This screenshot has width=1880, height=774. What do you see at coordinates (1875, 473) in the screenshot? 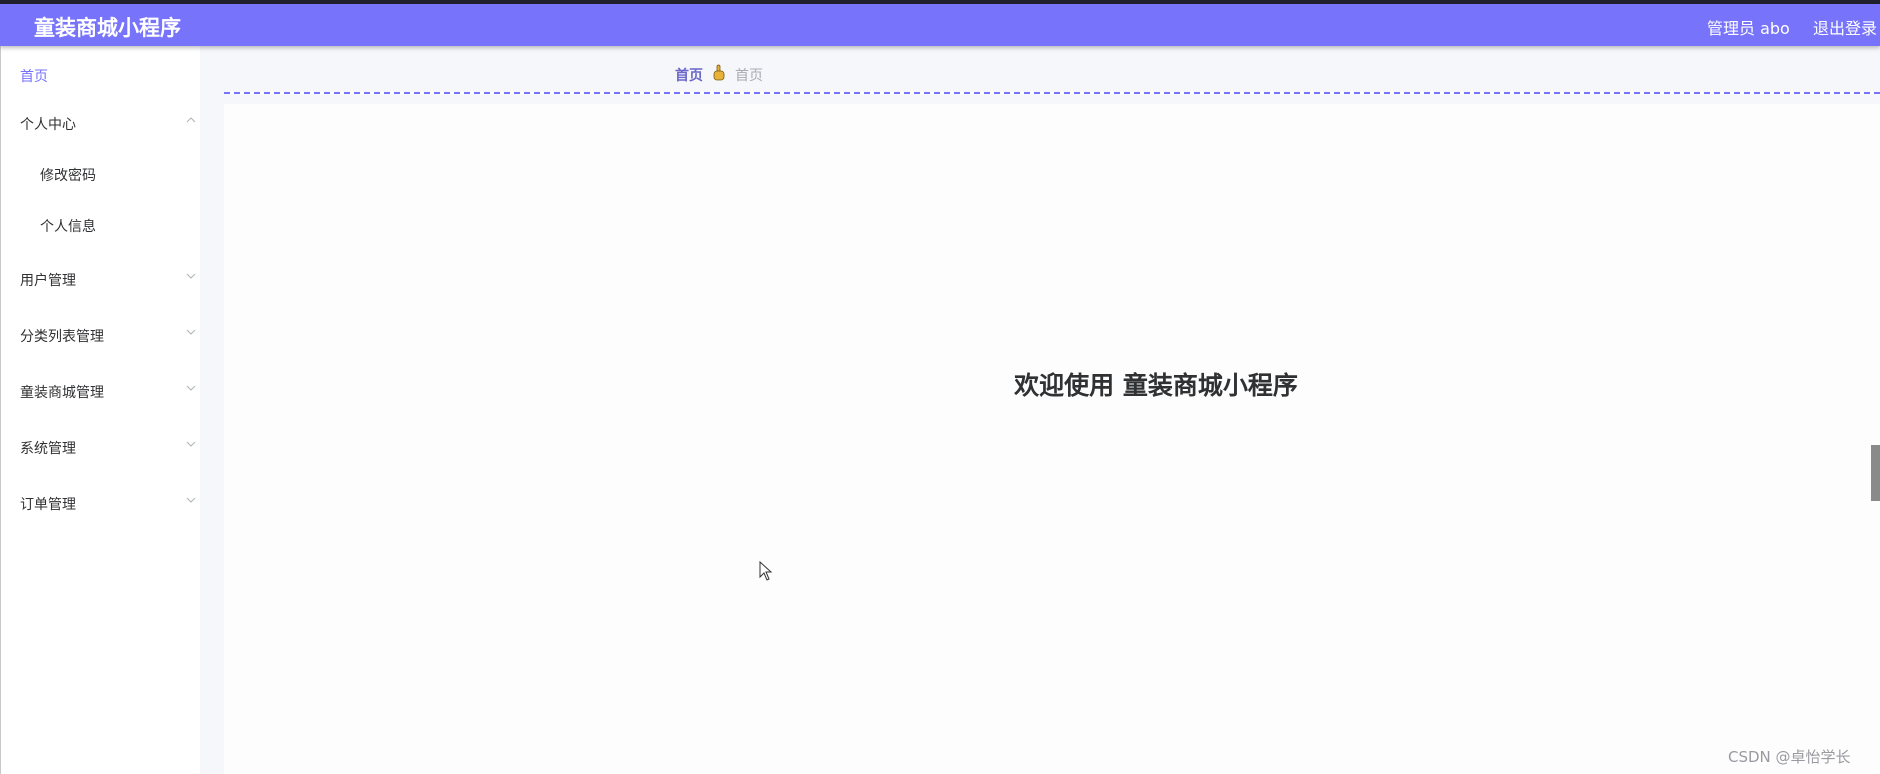
I see `scrollbar-thumb` at bounding box center [1875, 473].